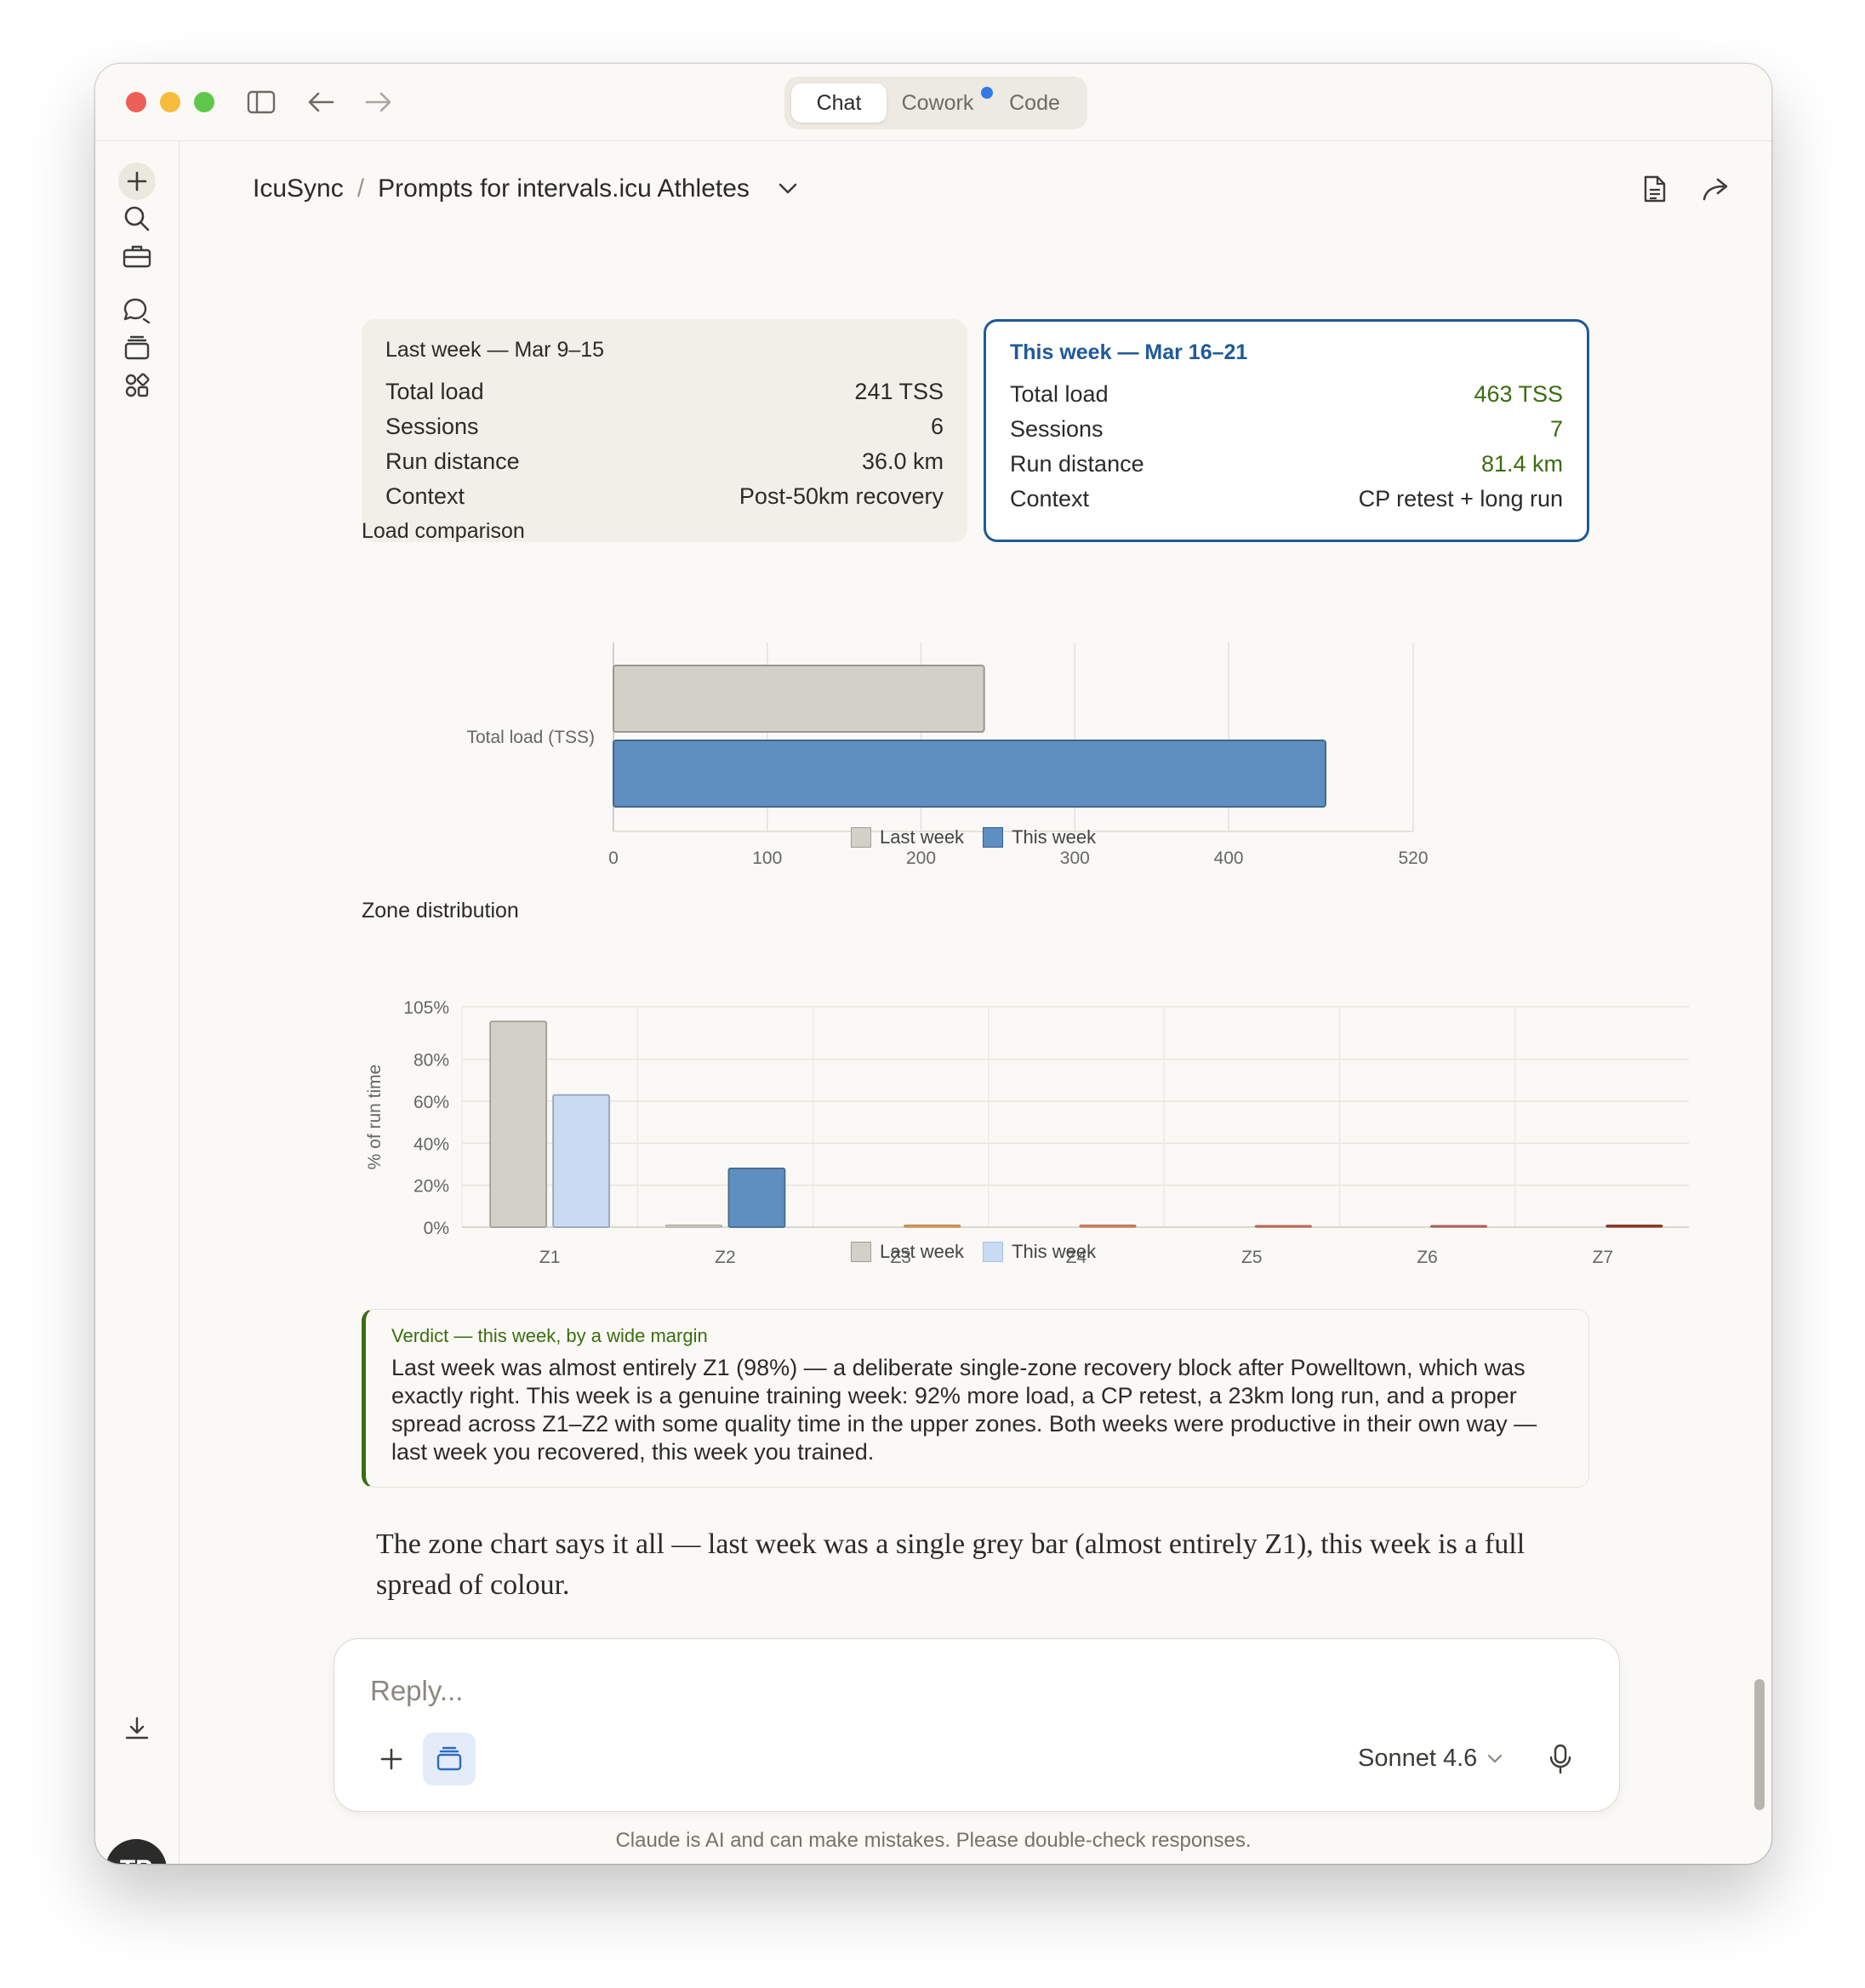 The width and height of the screenshot is (1865, 1988). What do you see at coordinates (431, 1102) in the screenshot?
I see `y-tick-label: 60%` at bounding box center [431, 1102].